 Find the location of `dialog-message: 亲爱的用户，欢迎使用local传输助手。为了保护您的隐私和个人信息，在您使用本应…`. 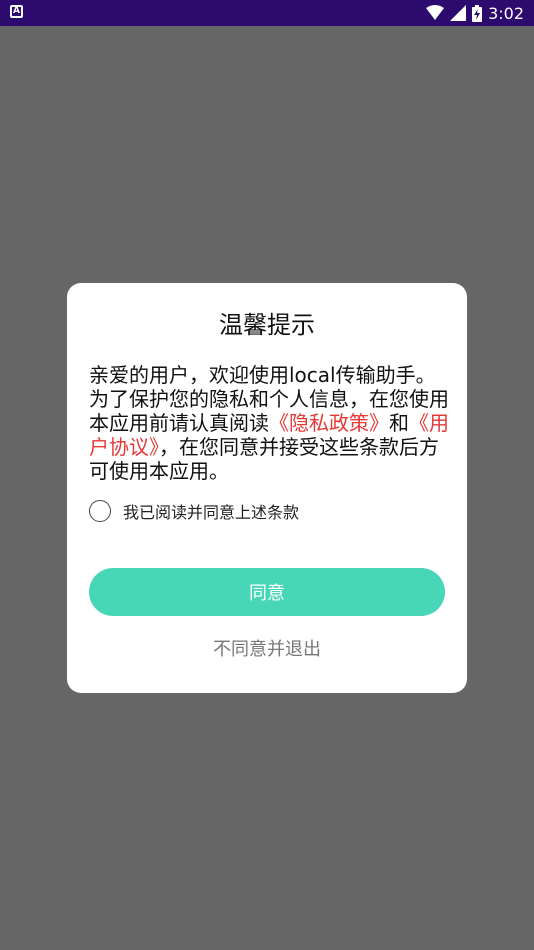

dialog-message: 亲爱的用户，欢迎使用local传输助手。为了保护您的隐私和个人信息，在您使用本应… is located at coordinates (269, 423).